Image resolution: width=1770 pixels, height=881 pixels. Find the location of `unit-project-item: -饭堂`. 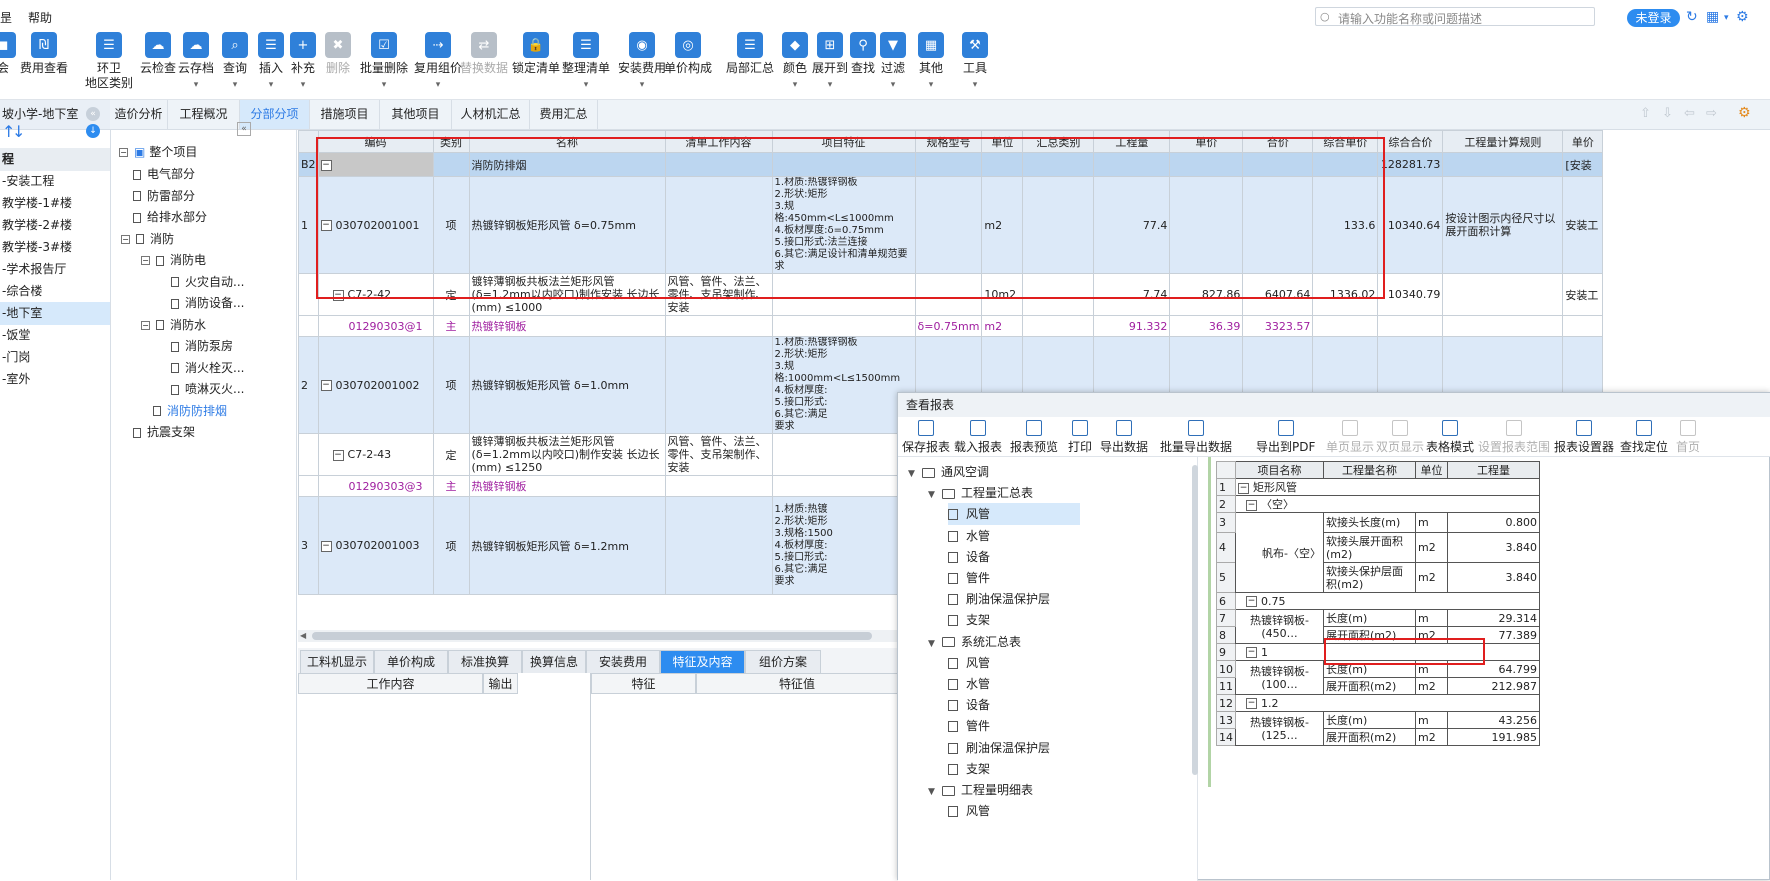

unit-project-item: -饭堂 is located at coordinates (55, 335).